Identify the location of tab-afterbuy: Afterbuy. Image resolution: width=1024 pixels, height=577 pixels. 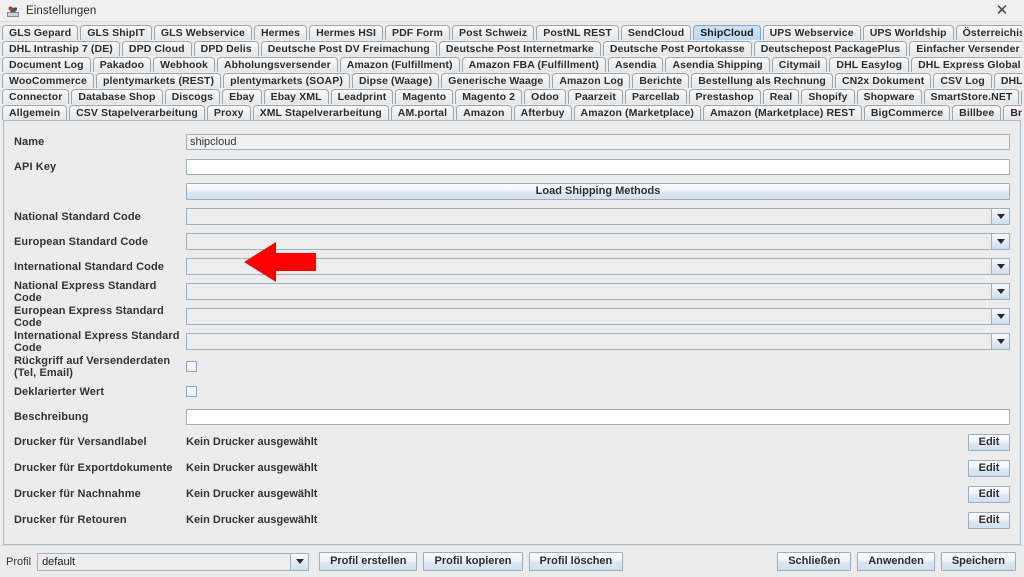
(542, 112).